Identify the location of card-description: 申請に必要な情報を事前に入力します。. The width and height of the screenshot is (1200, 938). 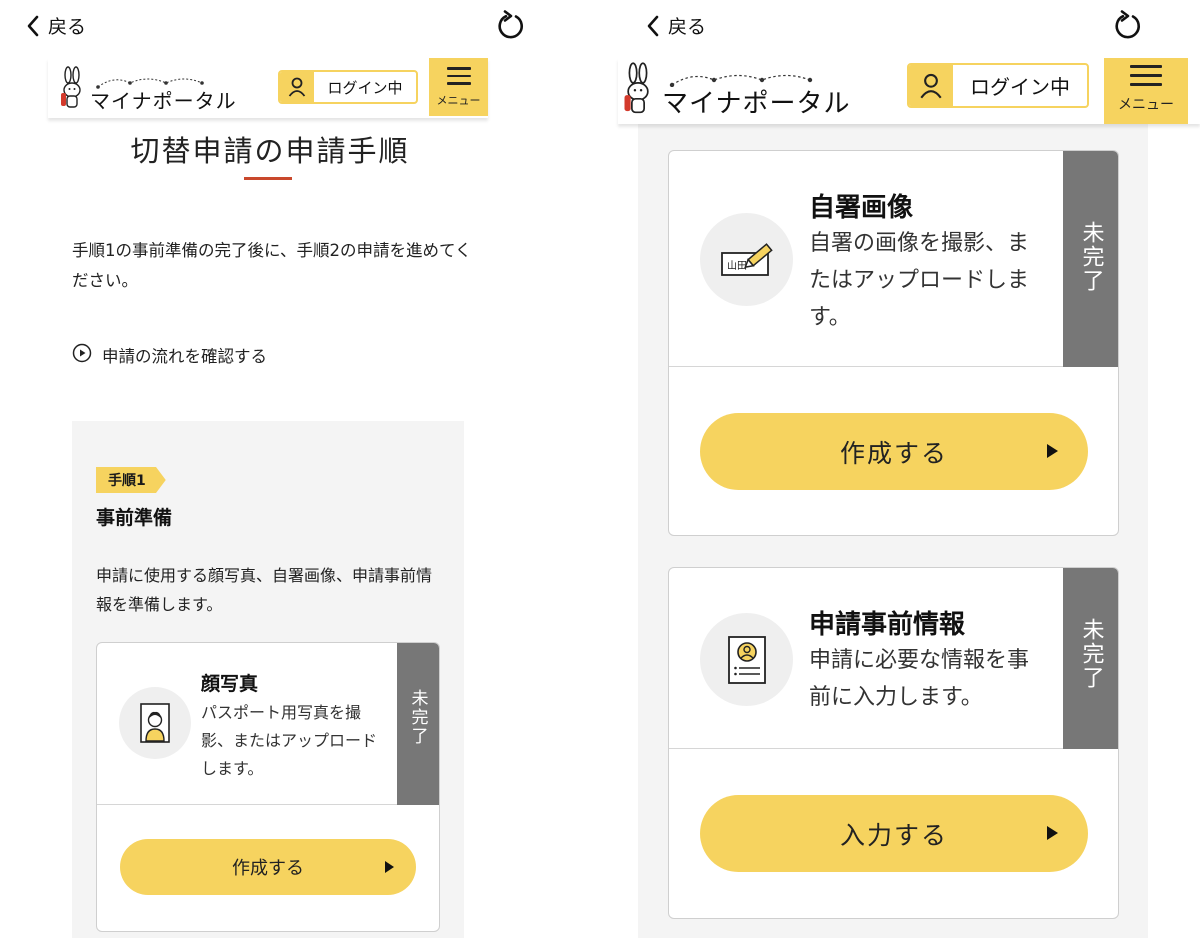
(919, 679).